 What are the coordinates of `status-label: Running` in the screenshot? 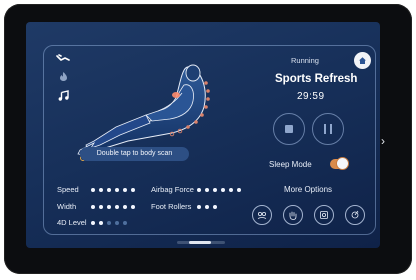 It's located at (305, 60).